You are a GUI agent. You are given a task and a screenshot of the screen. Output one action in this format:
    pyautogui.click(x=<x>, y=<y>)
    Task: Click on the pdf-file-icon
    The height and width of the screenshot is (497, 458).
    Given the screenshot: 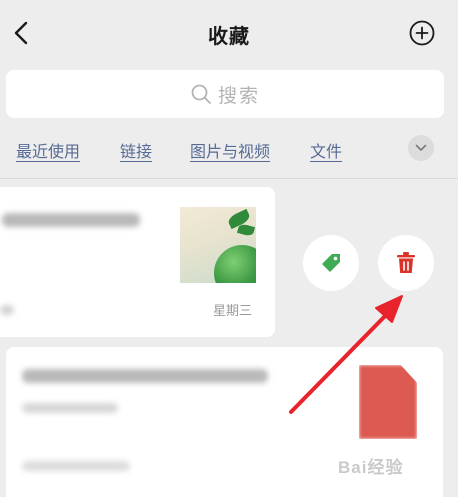 What is the action you would take?
    pyautogui.click(x=388, y=402)
    